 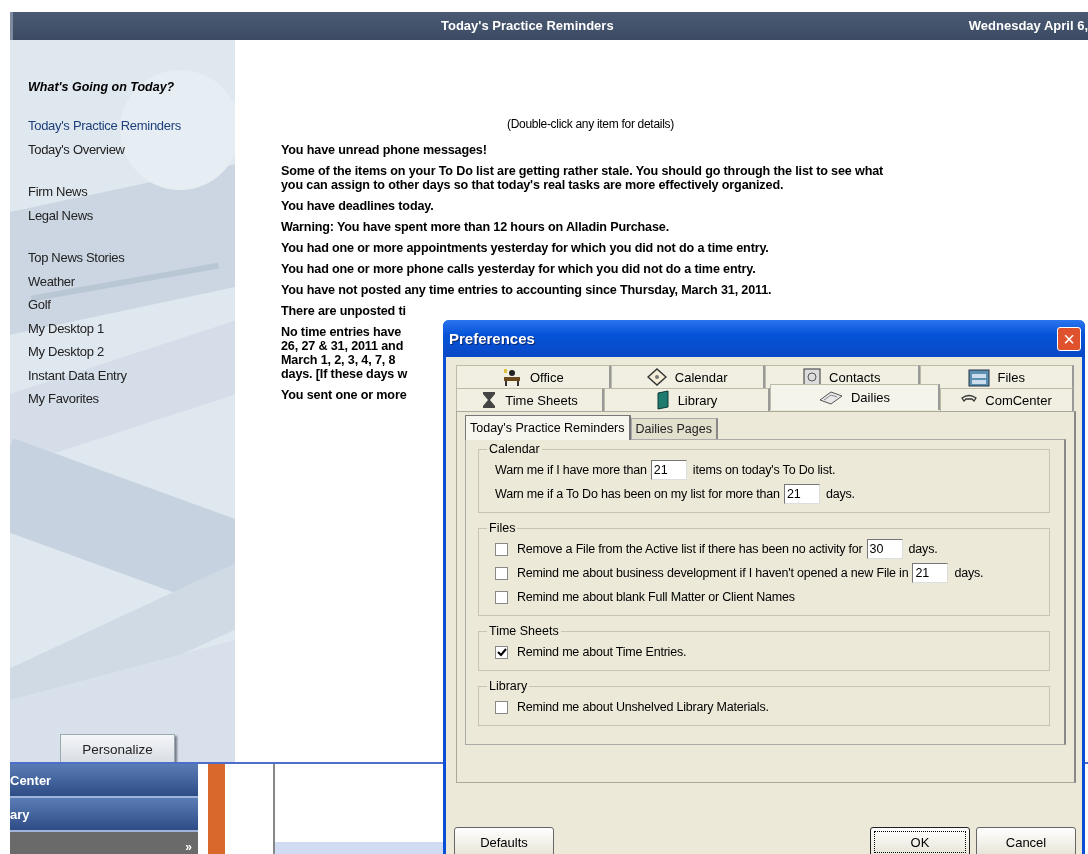 I want to click on sidebar-link: Golf, so click(x=131, y=309).